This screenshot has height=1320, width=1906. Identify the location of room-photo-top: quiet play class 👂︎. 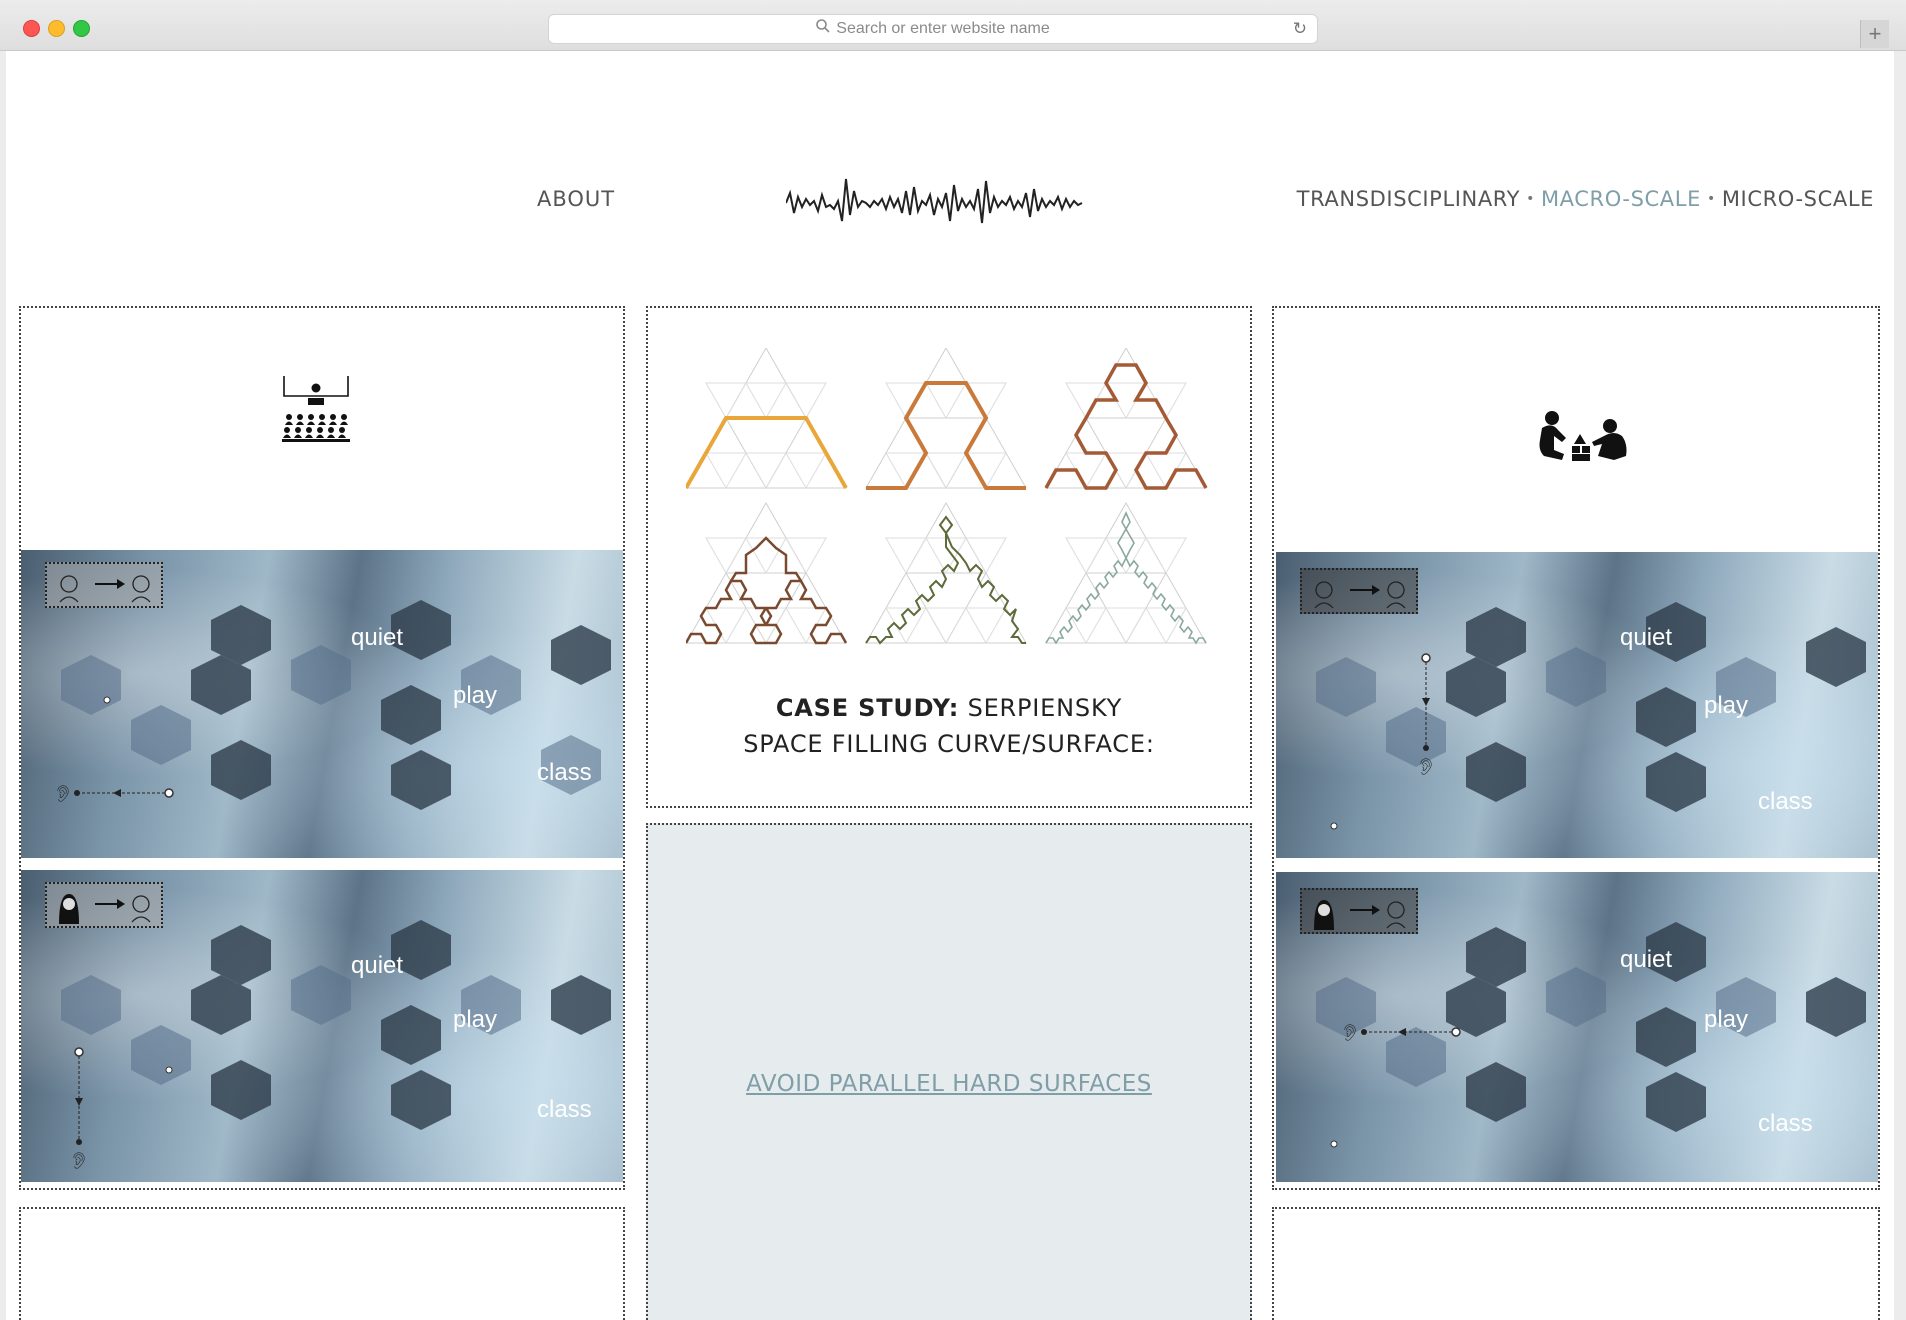
(322, 704).